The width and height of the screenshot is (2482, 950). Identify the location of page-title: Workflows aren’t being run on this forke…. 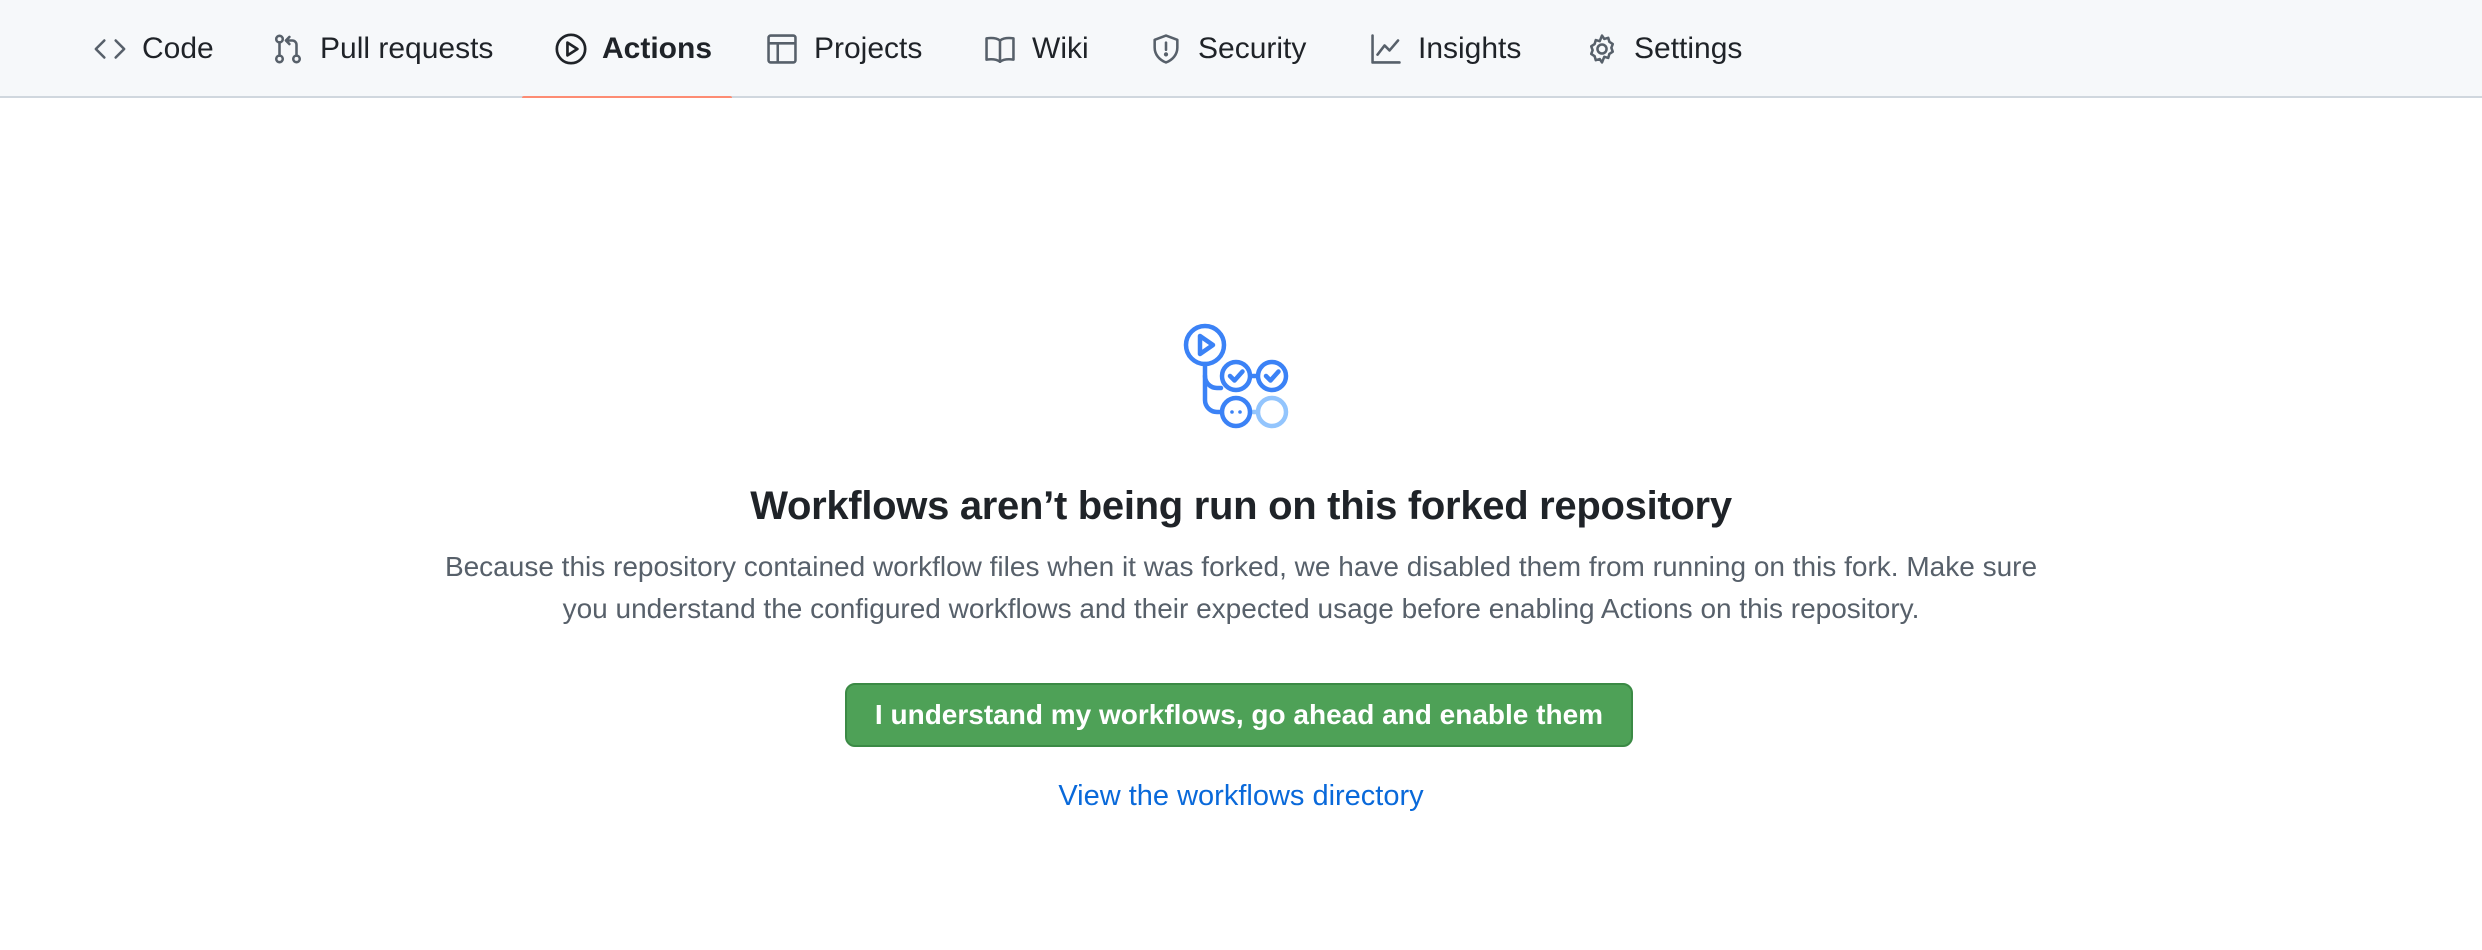
(1241, 506).